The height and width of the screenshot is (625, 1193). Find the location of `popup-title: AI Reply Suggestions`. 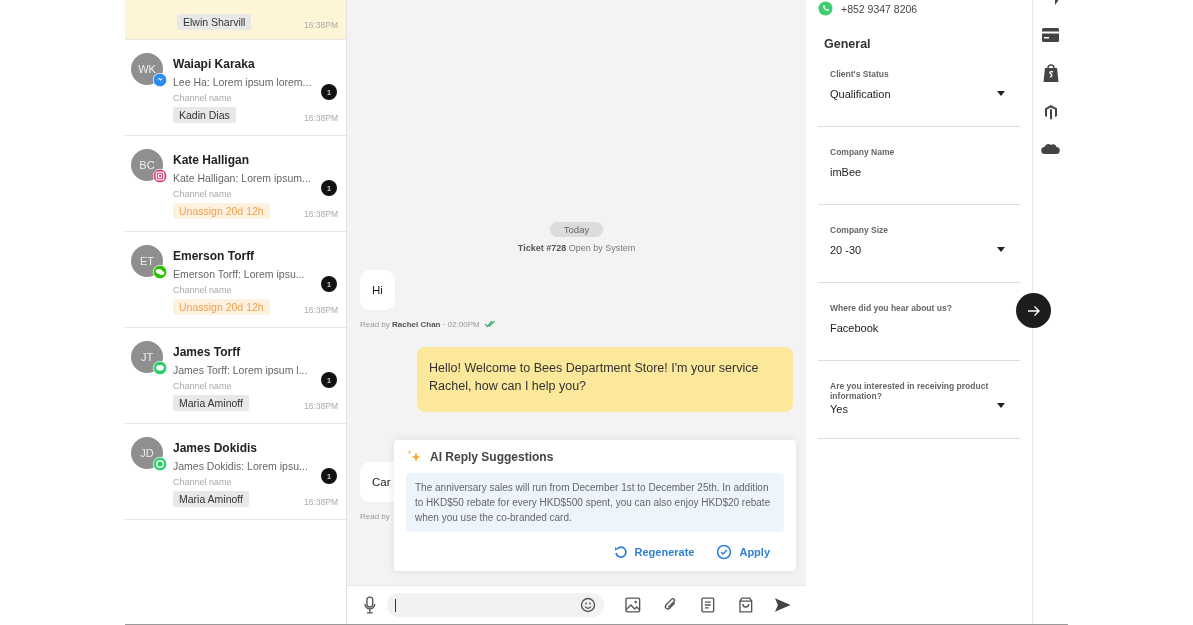

popup-title: AI Reply Suggestions is located at coordinates (492, 457).